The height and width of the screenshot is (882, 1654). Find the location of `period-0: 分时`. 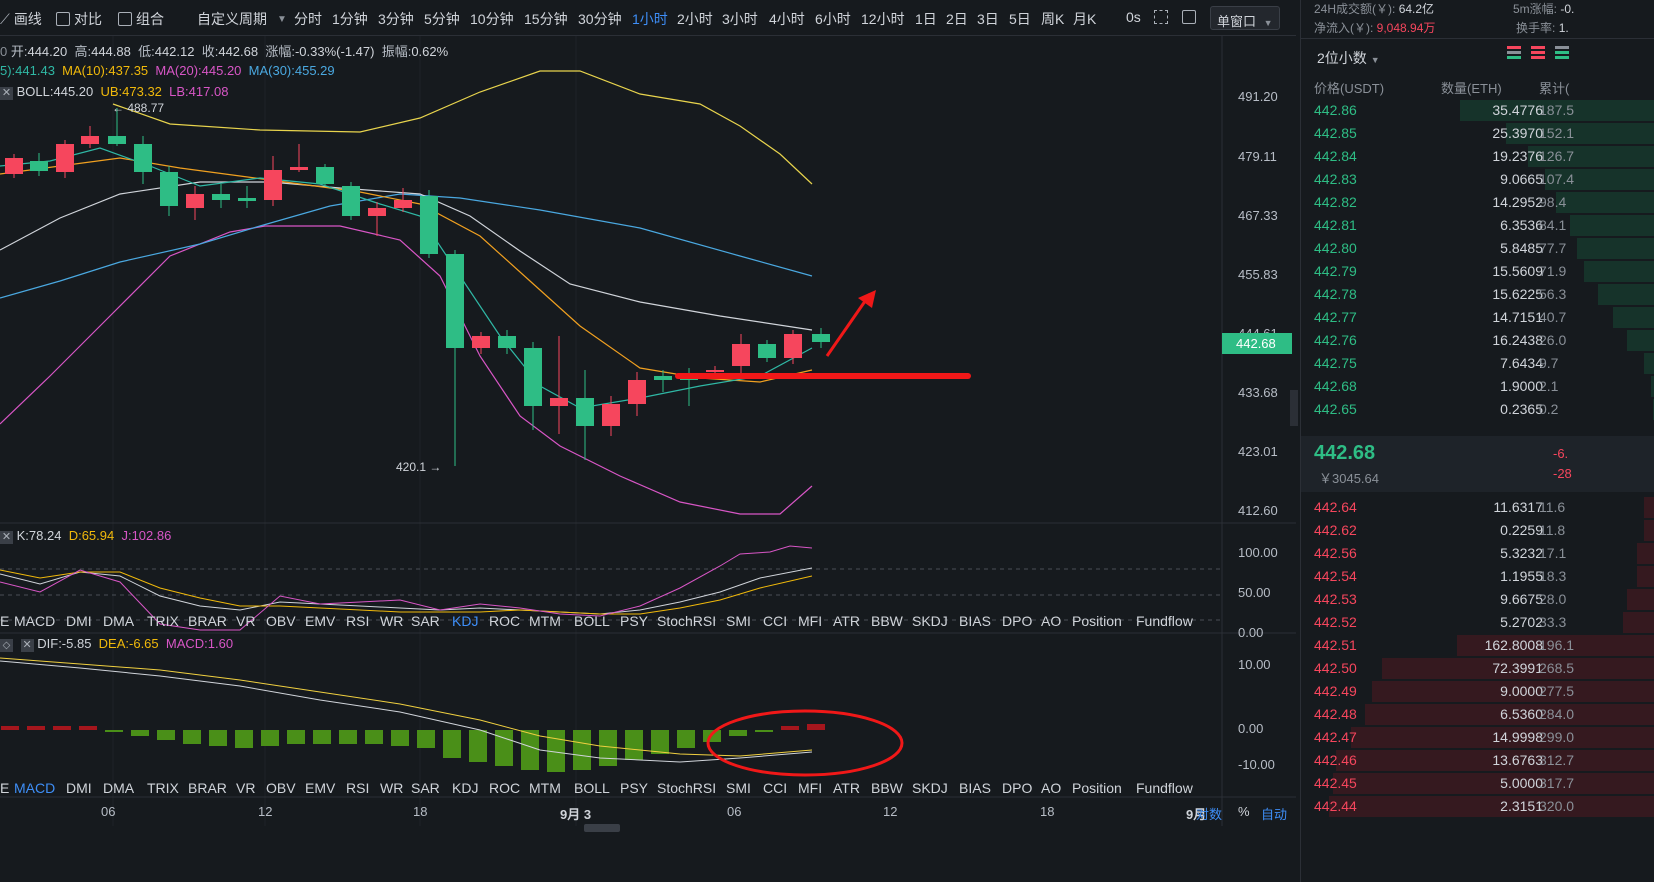

period-0: 分时 is located at coordinates (308, 19).